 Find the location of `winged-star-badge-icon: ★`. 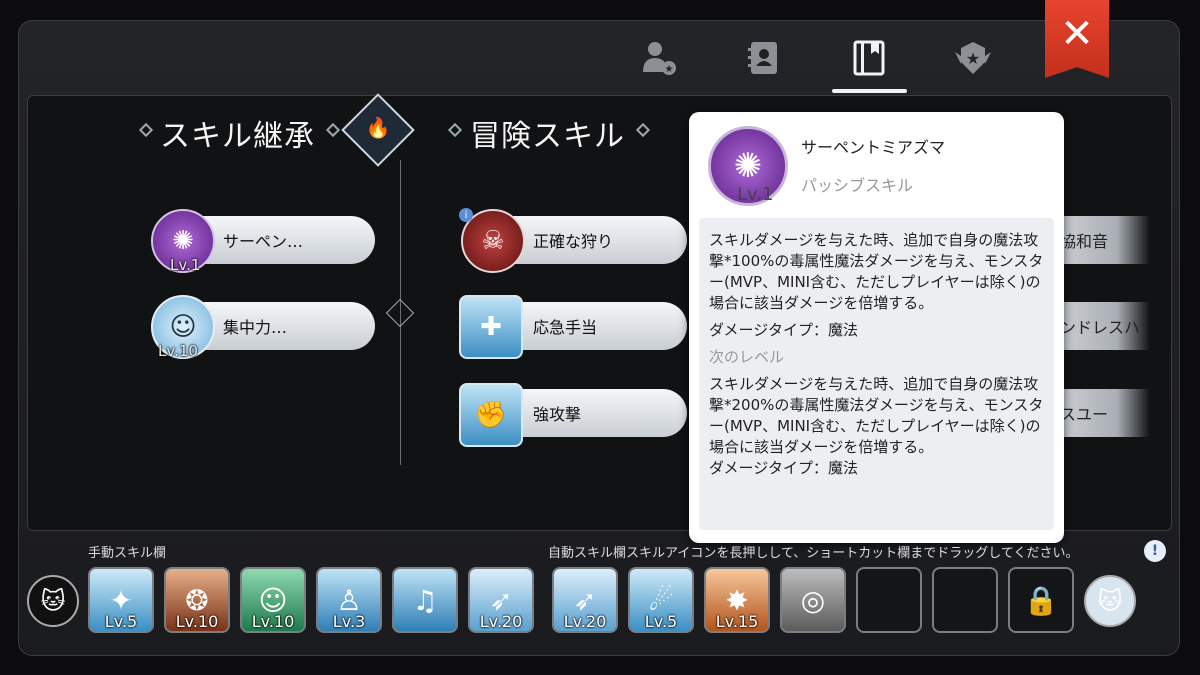

winged-star-badge-icon: ★ is located at coordinates (973, 58).